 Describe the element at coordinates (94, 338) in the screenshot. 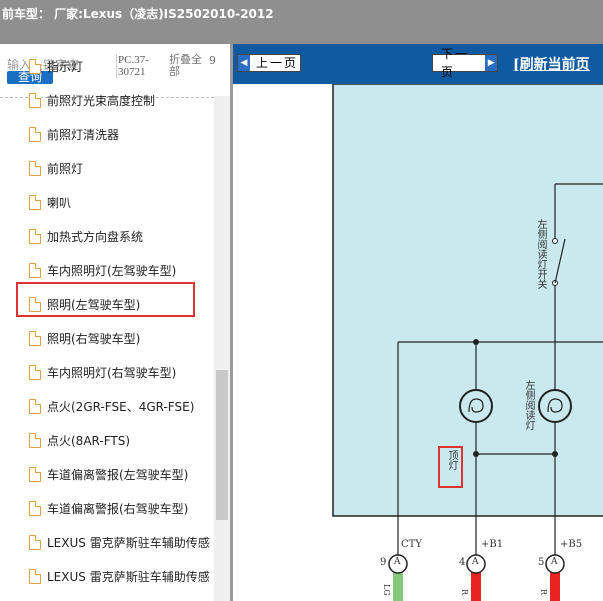

I see `tree-item-label: 照明(右驾驶车型)` at that location.